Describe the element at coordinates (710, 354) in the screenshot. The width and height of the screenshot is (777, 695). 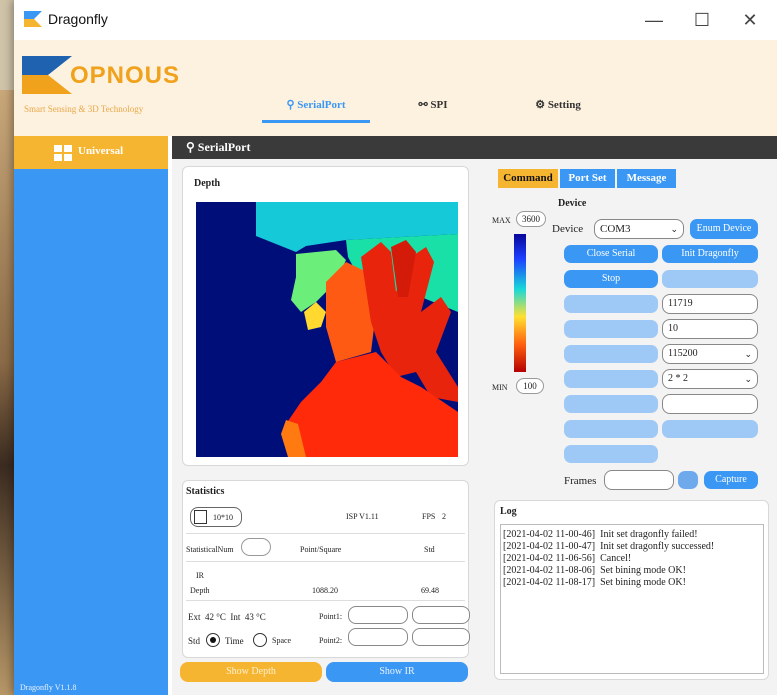
I see `baud-rate-select: 115200 ⌄` at that location.